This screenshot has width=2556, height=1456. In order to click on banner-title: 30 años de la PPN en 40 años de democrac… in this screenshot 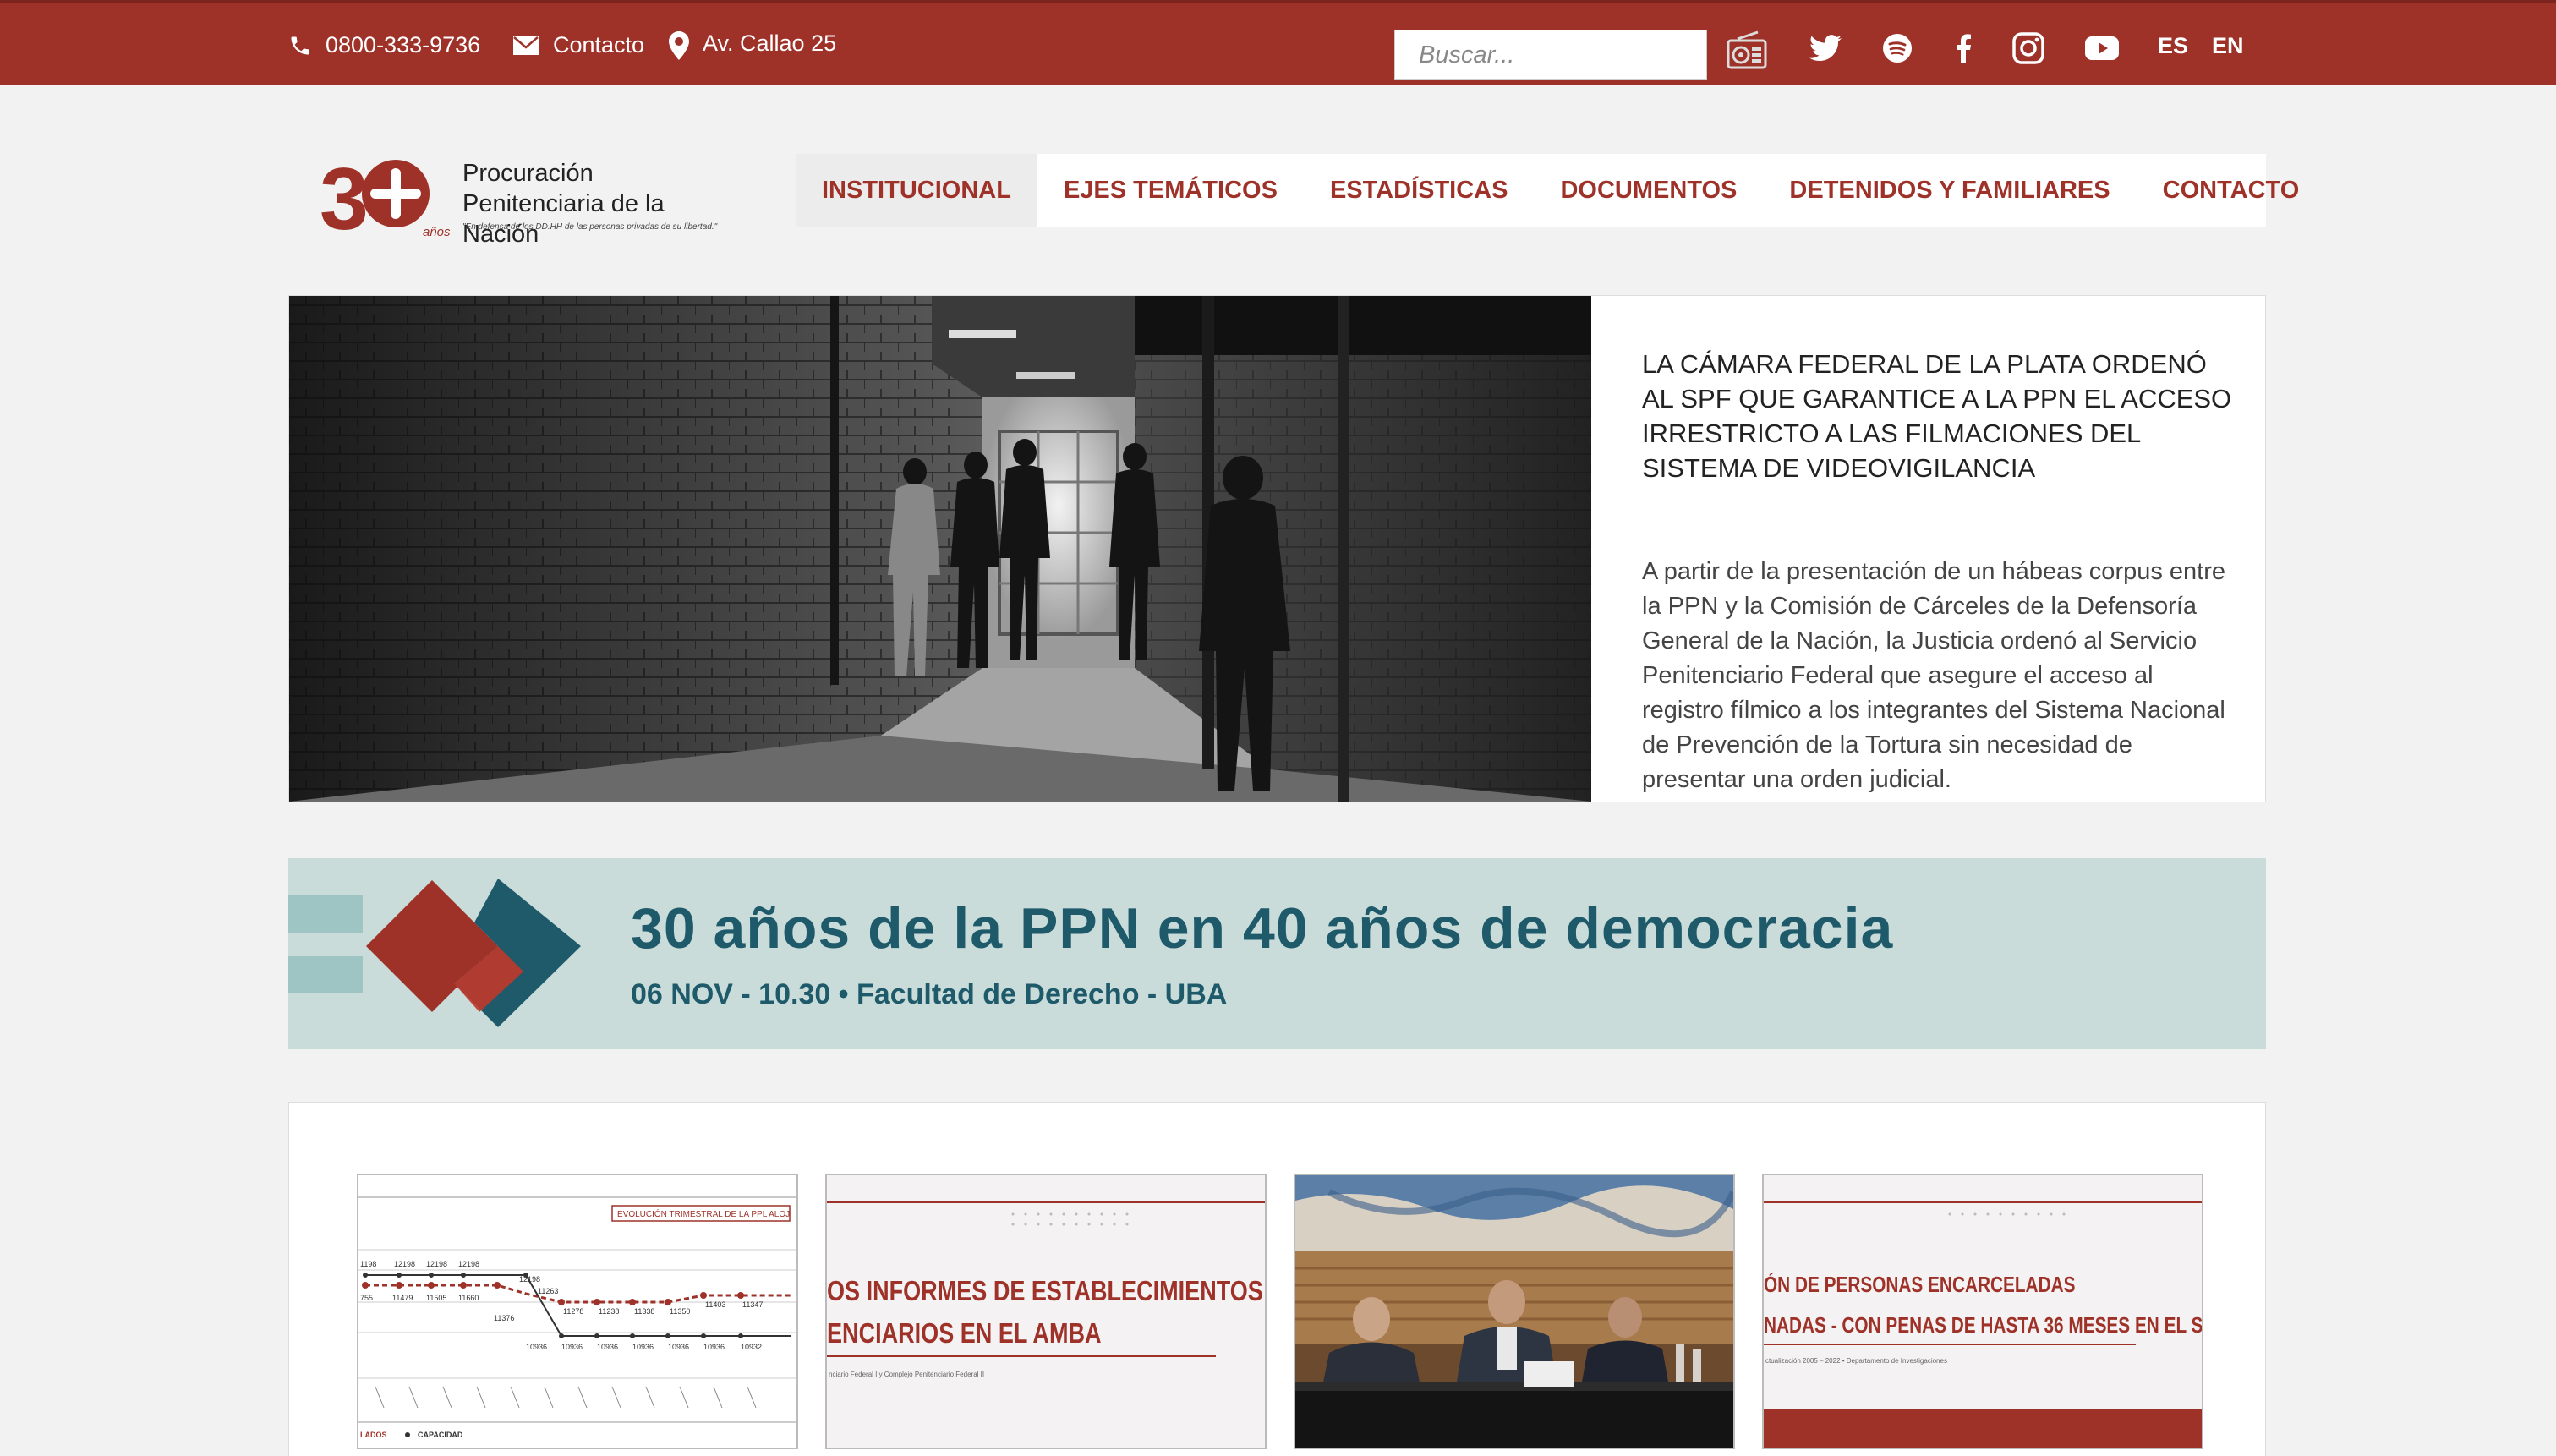, I will do `click(1262, 928)`.